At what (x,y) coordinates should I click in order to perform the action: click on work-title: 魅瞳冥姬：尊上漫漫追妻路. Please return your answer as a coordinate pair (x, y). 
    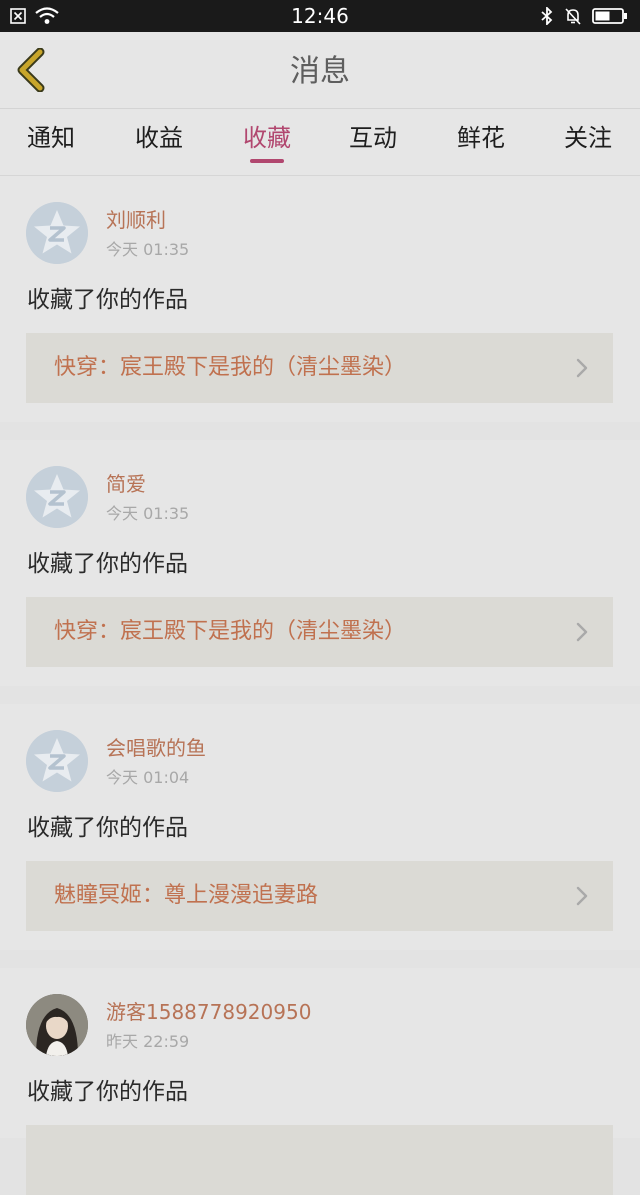
    Looking at the image, I should click on (186, 895).